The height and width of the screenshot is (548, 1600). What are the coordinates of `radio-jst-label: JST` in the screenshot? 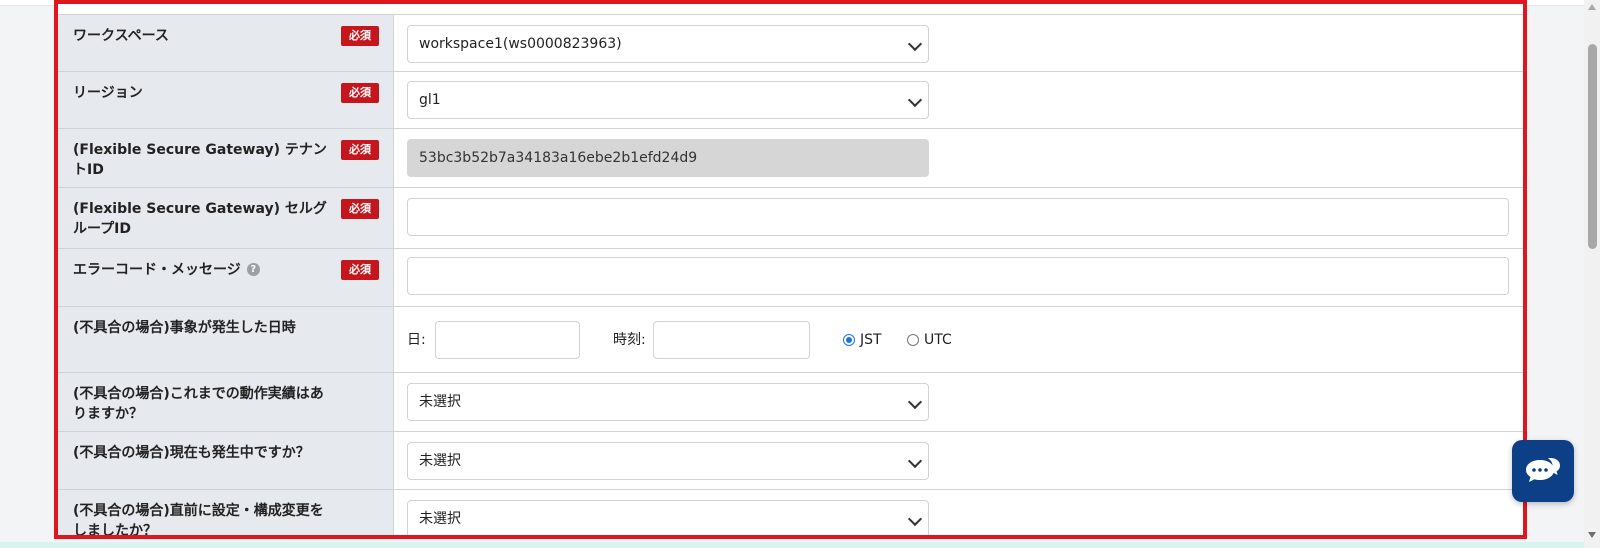 It's located at (871, 340).